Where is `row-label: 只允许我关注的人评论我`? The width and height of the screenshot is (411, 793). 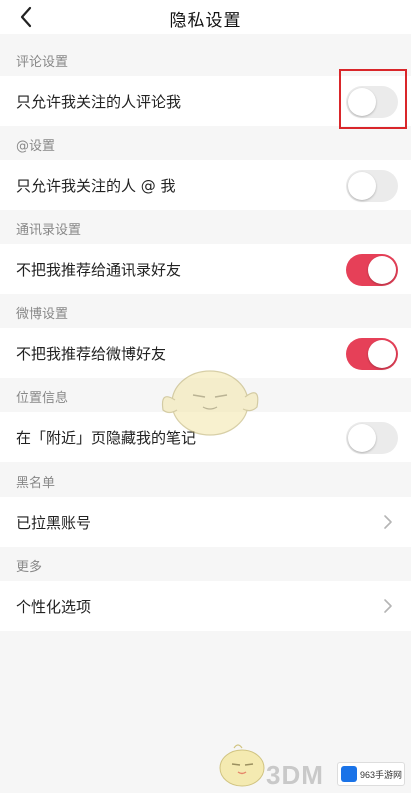 row-label: 只允许我关注的人评论我 is located at coordinates (99, 101).